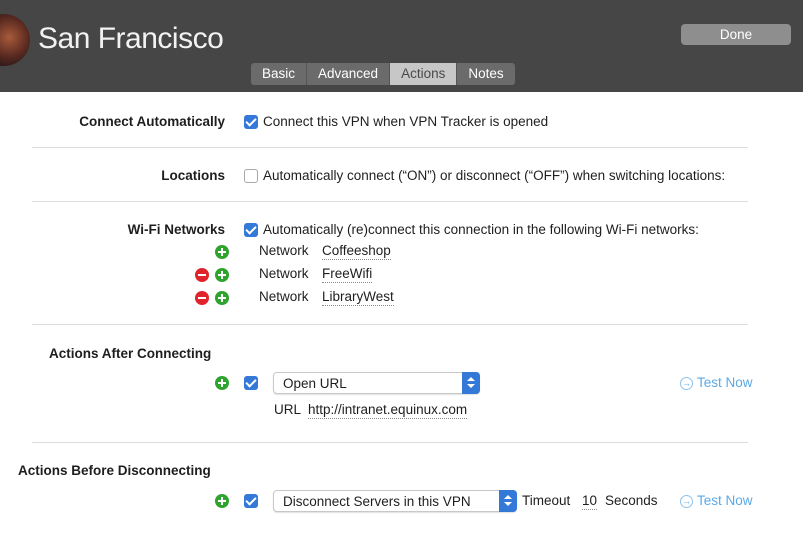  What do you see at coordinates (251, 122) in the screenshot?
I see `connect-automatically-checkbox` at bounding box center [251, 122].